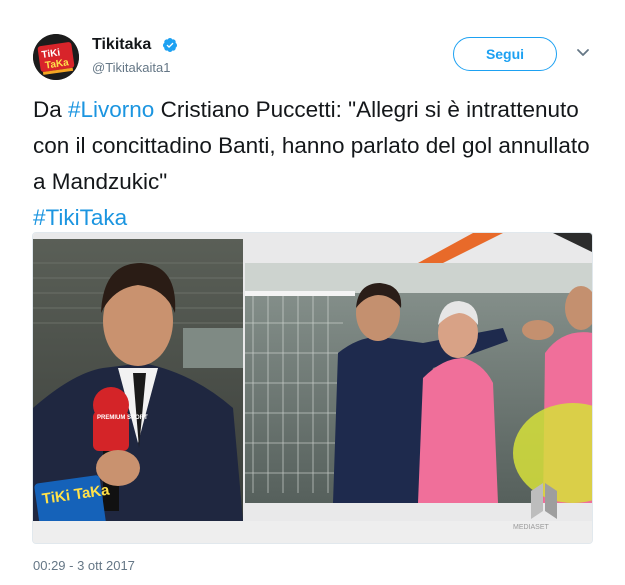 This screenshot has width=625, height=585. I want to click on hashtag-link: #Livorno, so click(111, 109).